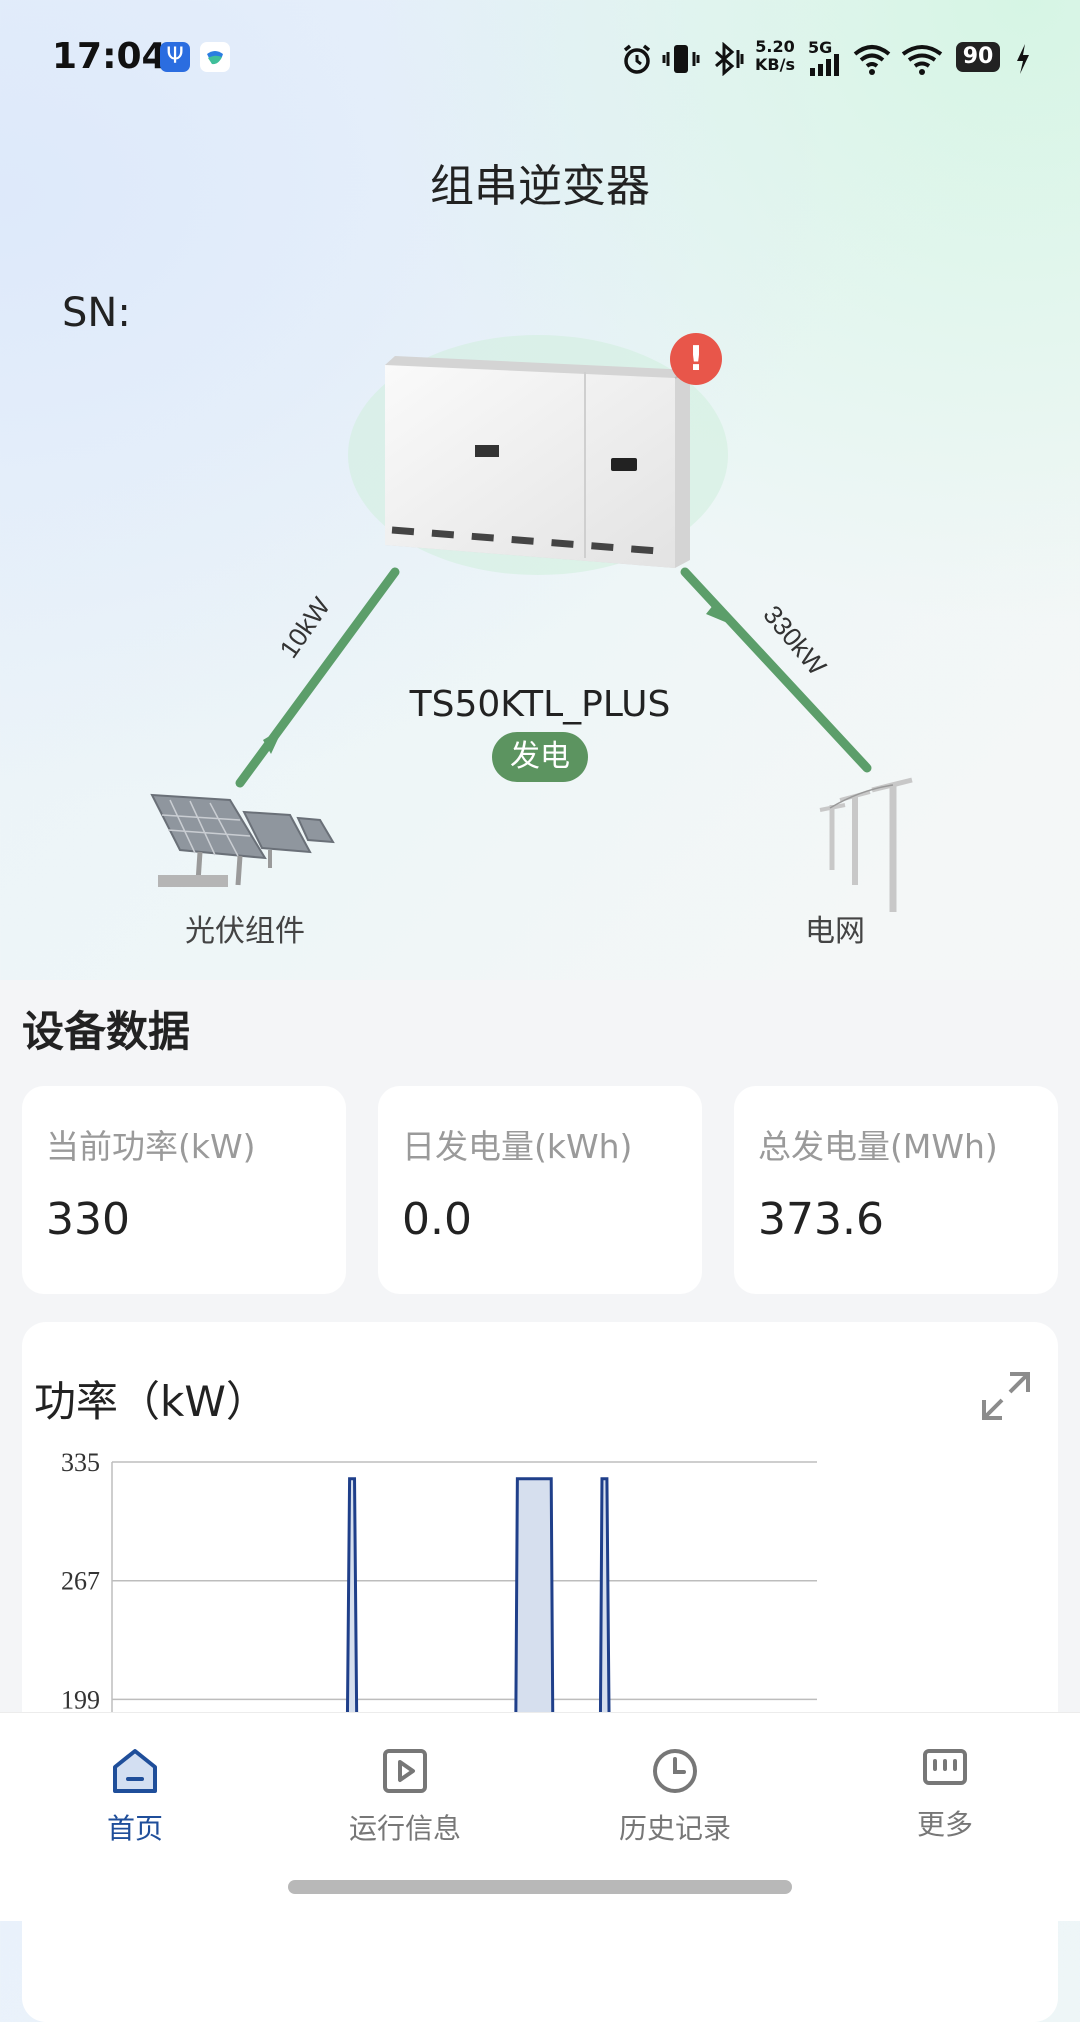  Describe the element at coordinates (866, 844) in the screenshot. I see `power-grid-icon` at that location.